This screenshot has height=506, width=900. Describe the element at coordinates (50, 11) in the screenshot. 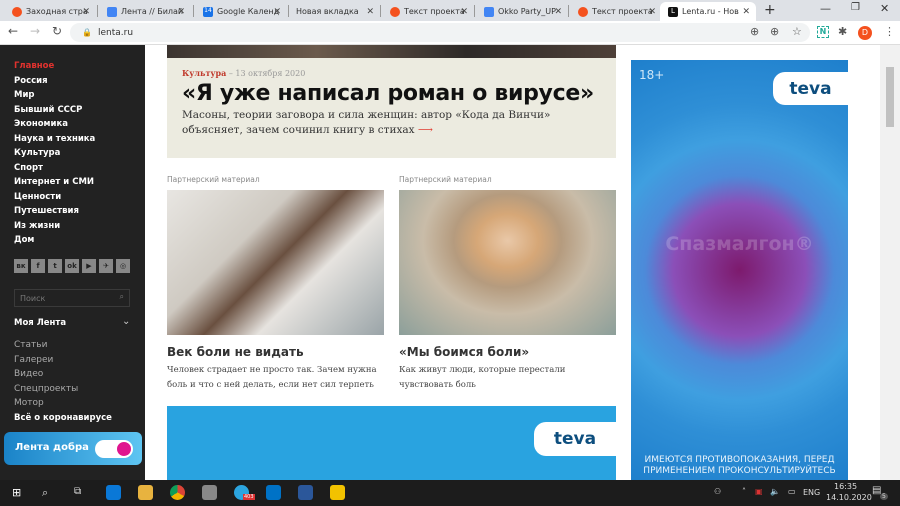

I see `tab: Заходная стра ✕` at that location.